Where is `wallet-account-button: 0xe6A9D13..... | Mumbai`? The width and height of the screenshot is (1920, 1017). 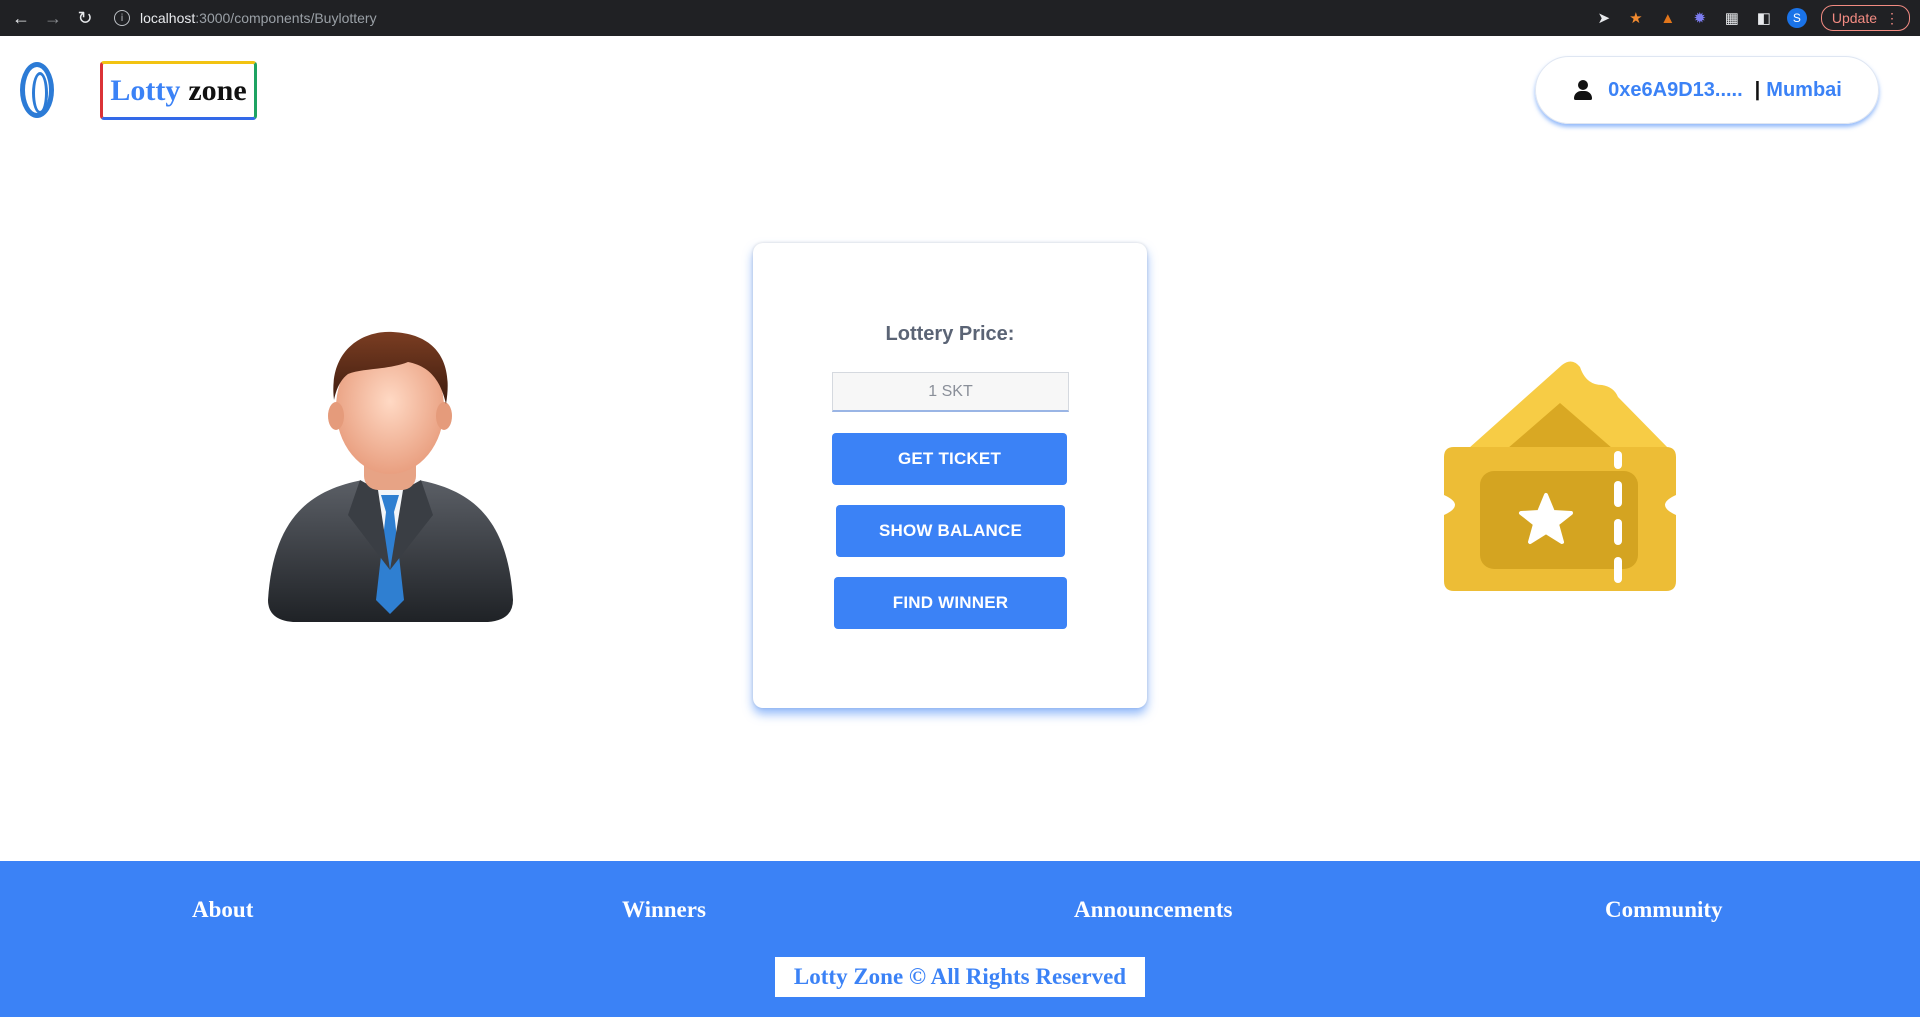
wallet-account-button: 0xe6A9D13..... | Mumbai is located at coordinates (1707, 90).